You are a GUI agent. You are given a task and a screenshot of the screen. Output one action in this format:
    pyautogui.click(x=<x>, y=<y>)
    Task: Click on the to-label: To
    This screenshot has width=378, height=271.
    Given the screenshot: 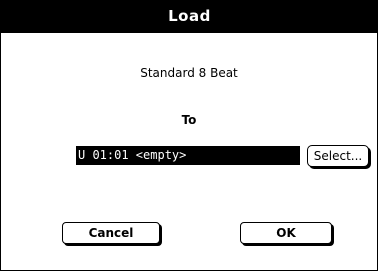 What is the action you would take?
    pyautogui.click(x=189, y=120)
    